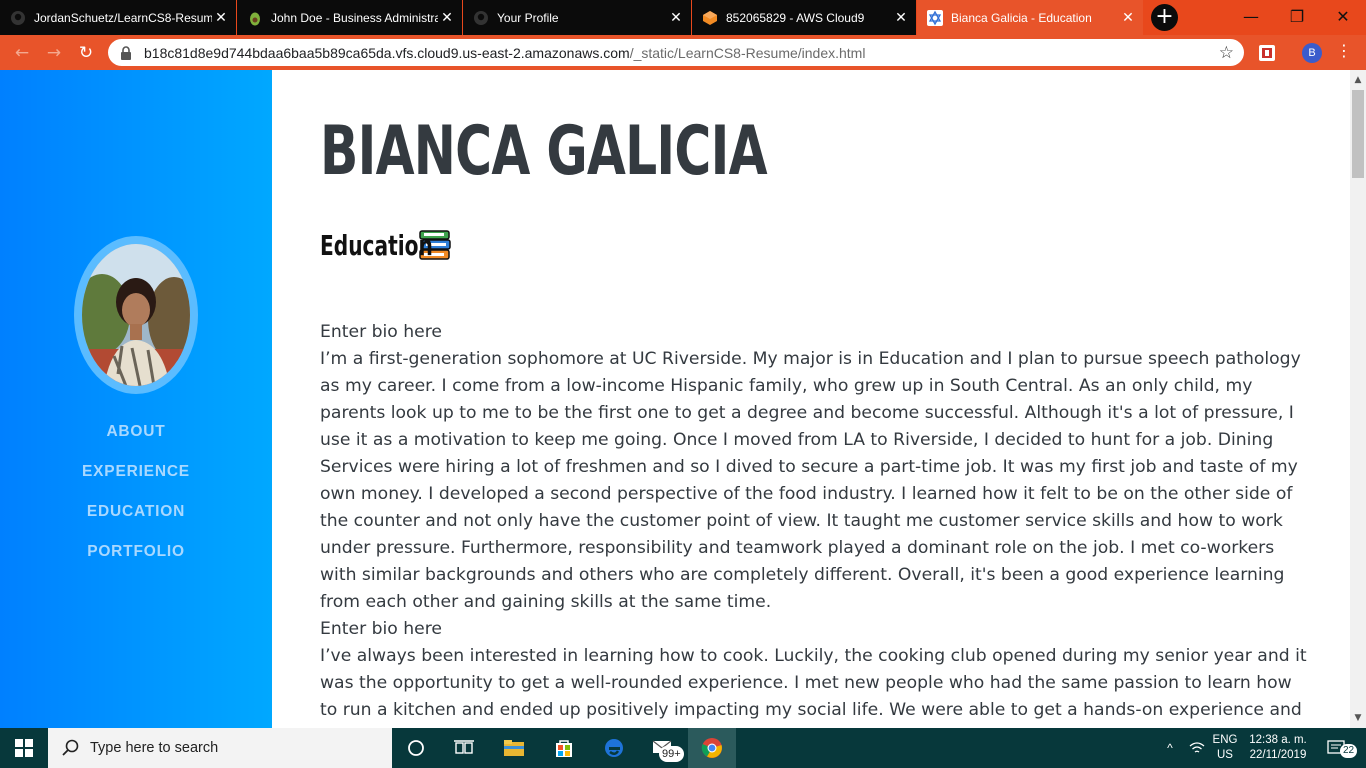  I want to click on sidebar-nav: ABOUT EXPERIENCE EDUCATION PORTFOLIO, so click(136, 502).